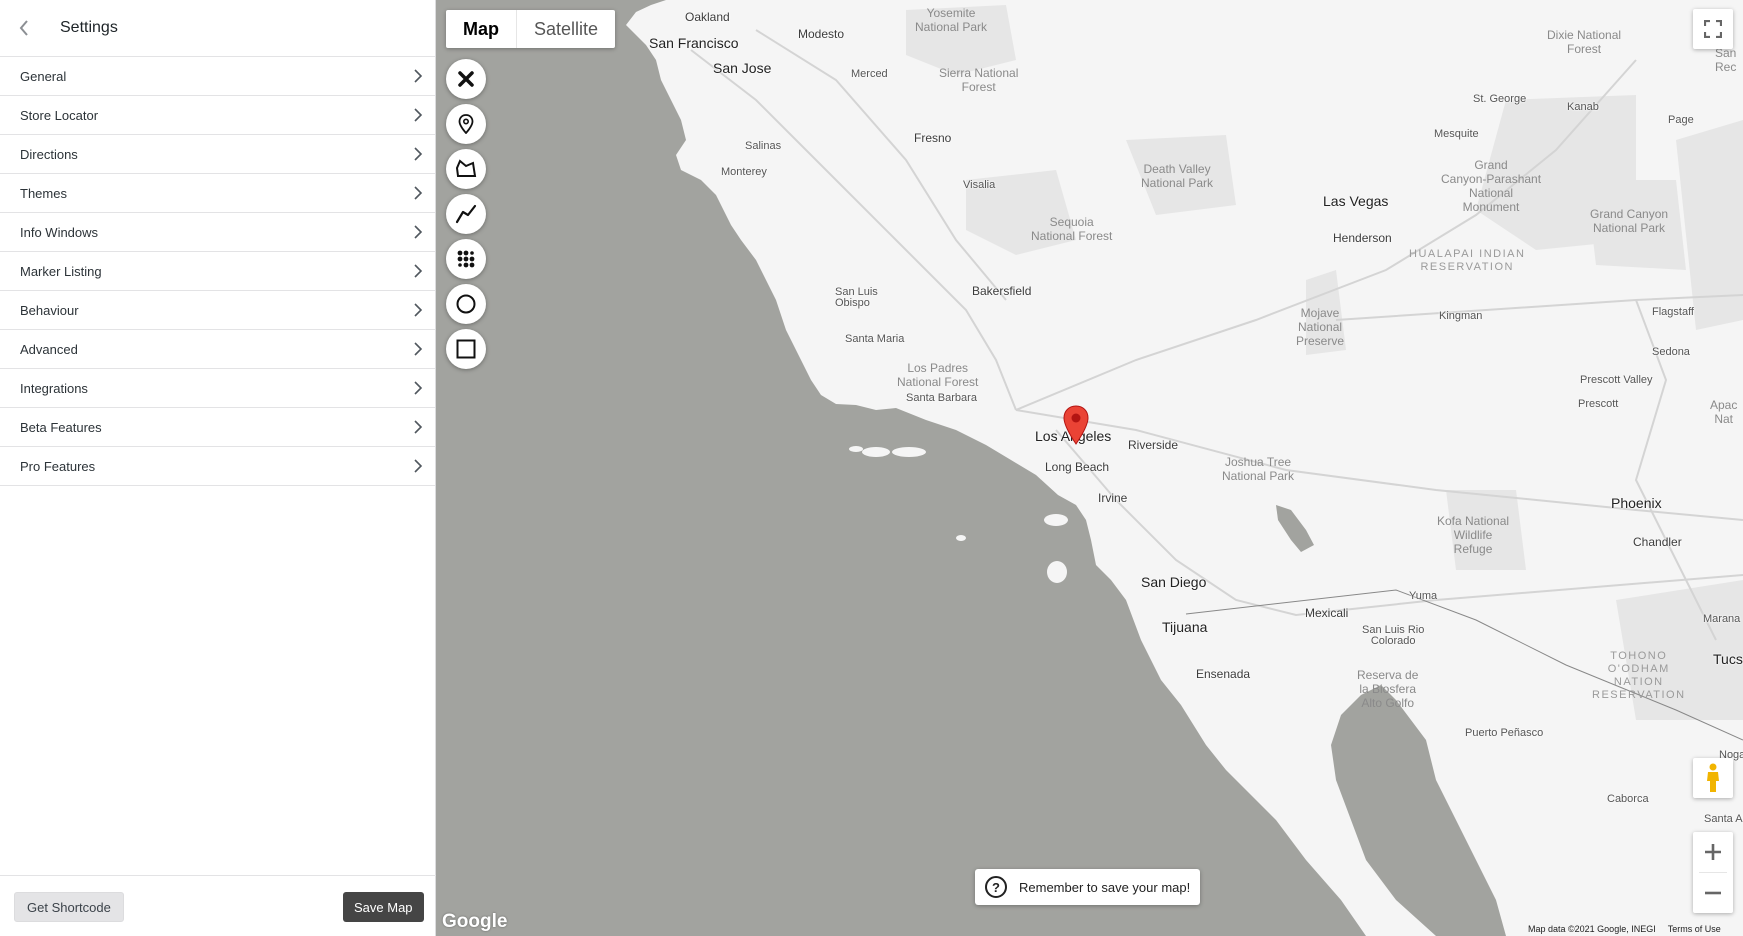 Image resolution: width=1743 pixels, height=936 pixels. I want to click on reservation-label: HUALAPAI INDIAN RESERVATION, so click(1467, 260).